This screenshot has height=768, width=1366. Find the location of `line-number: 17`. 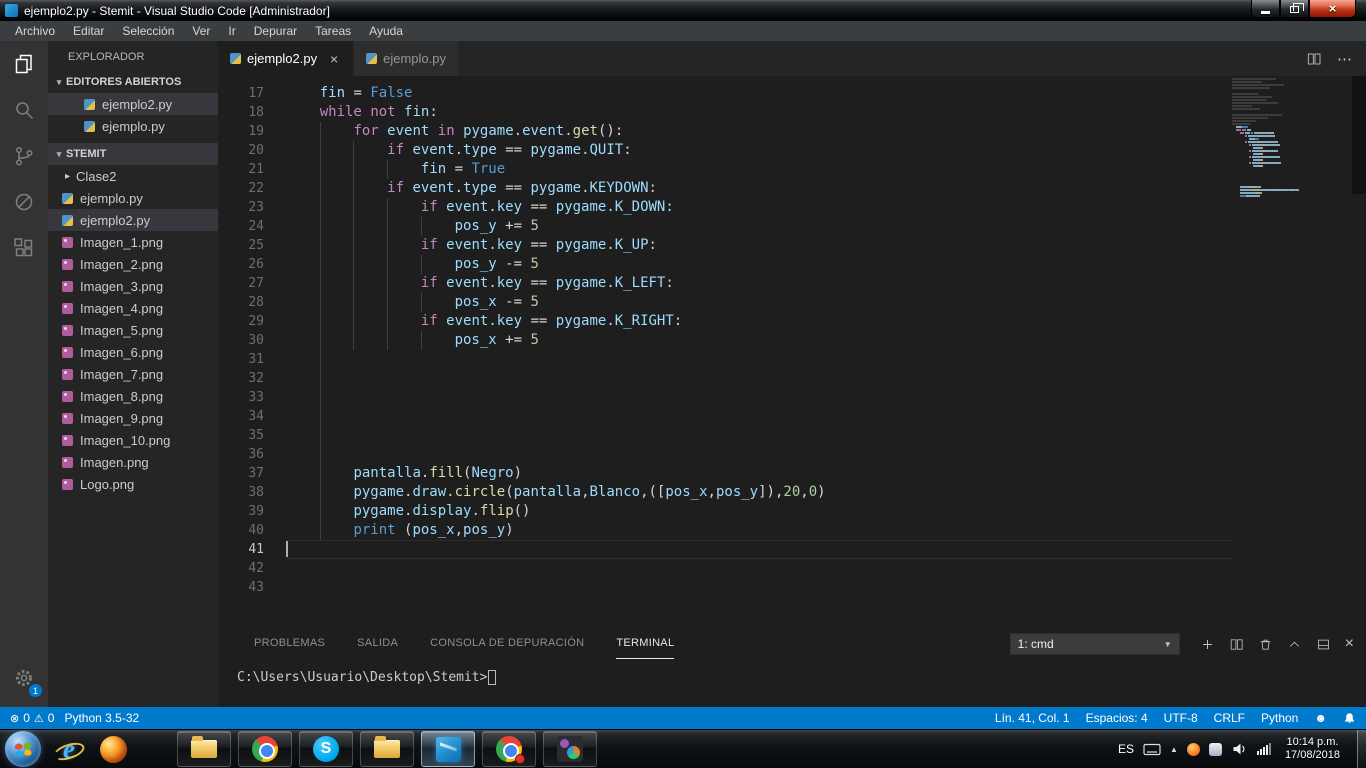

line-number: 17 is located at coordinates (241, 93).